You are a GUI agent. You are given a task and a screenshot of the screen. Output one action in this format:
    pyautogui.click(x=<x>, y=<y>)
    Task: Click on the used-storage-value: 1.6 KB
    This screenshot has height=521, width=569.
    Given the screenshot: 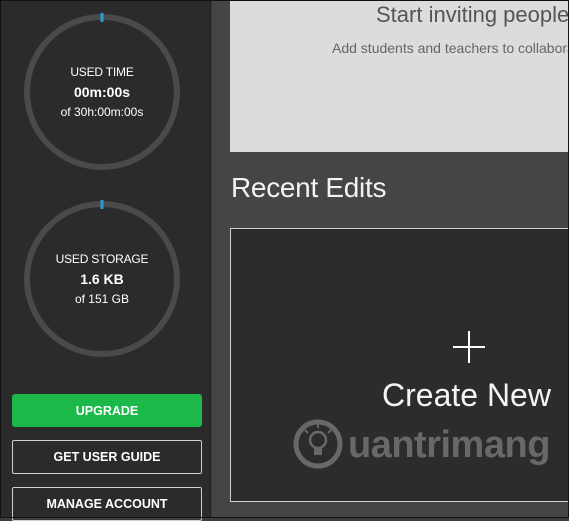 What is the action you would take?
    pyautogui.click(x=102, y=279)
    